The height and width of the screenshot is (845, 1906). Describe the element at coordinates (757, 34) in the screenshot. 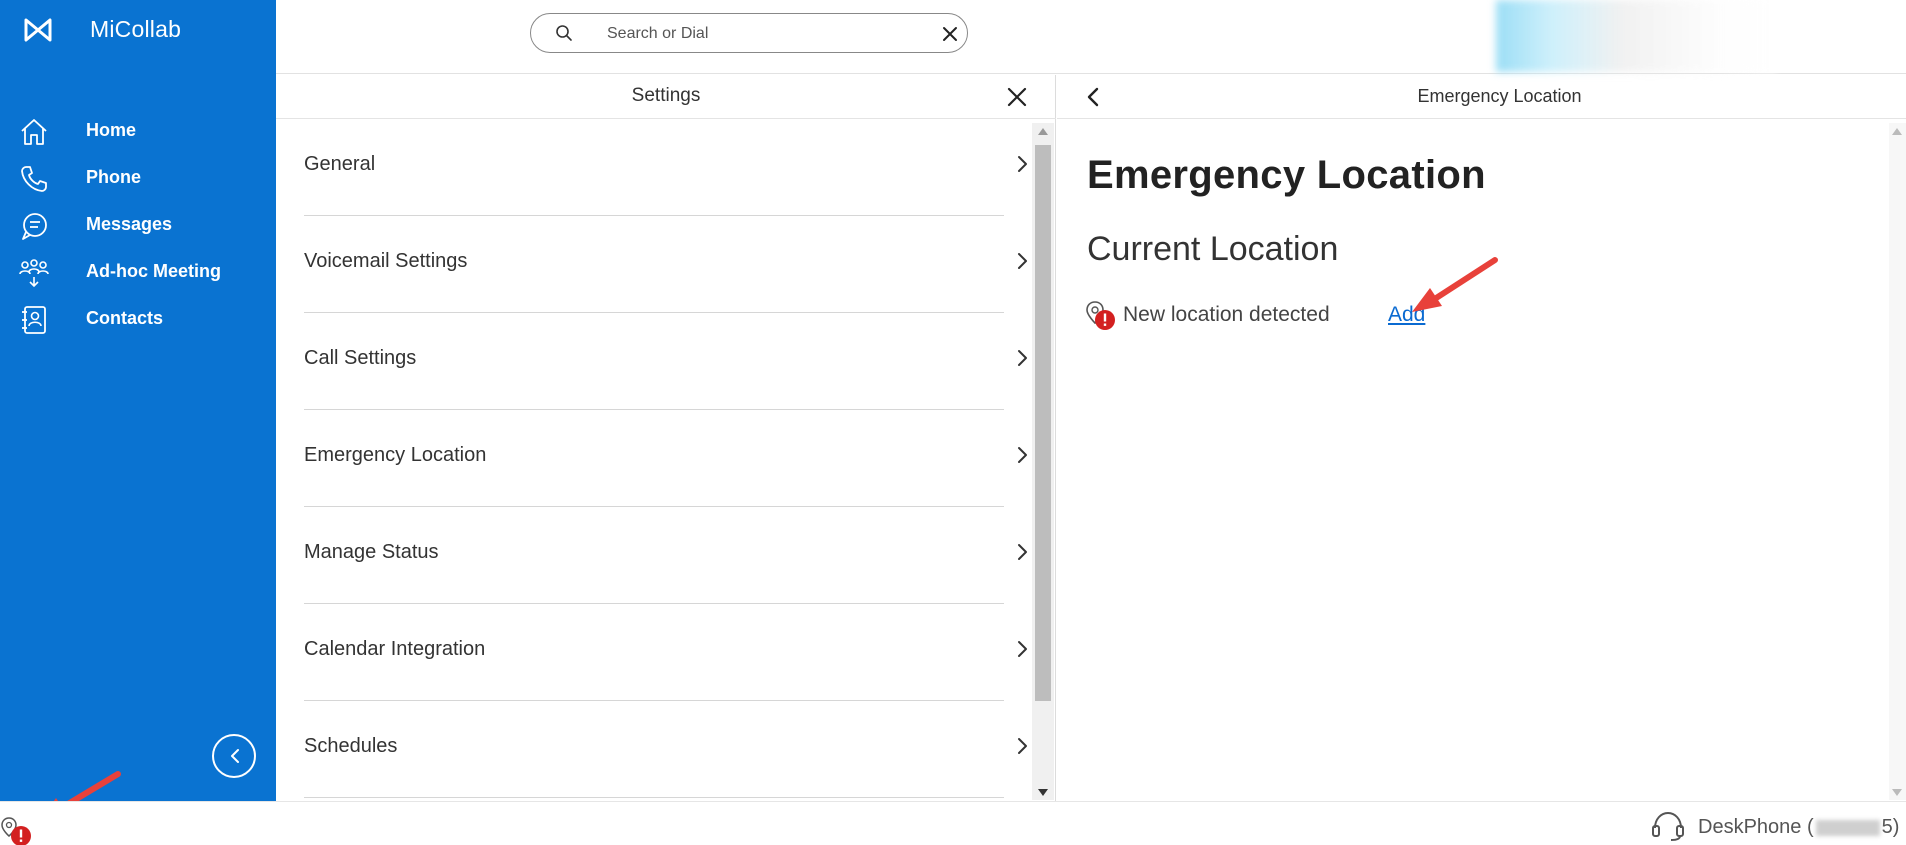

I see `search-input` at that location.